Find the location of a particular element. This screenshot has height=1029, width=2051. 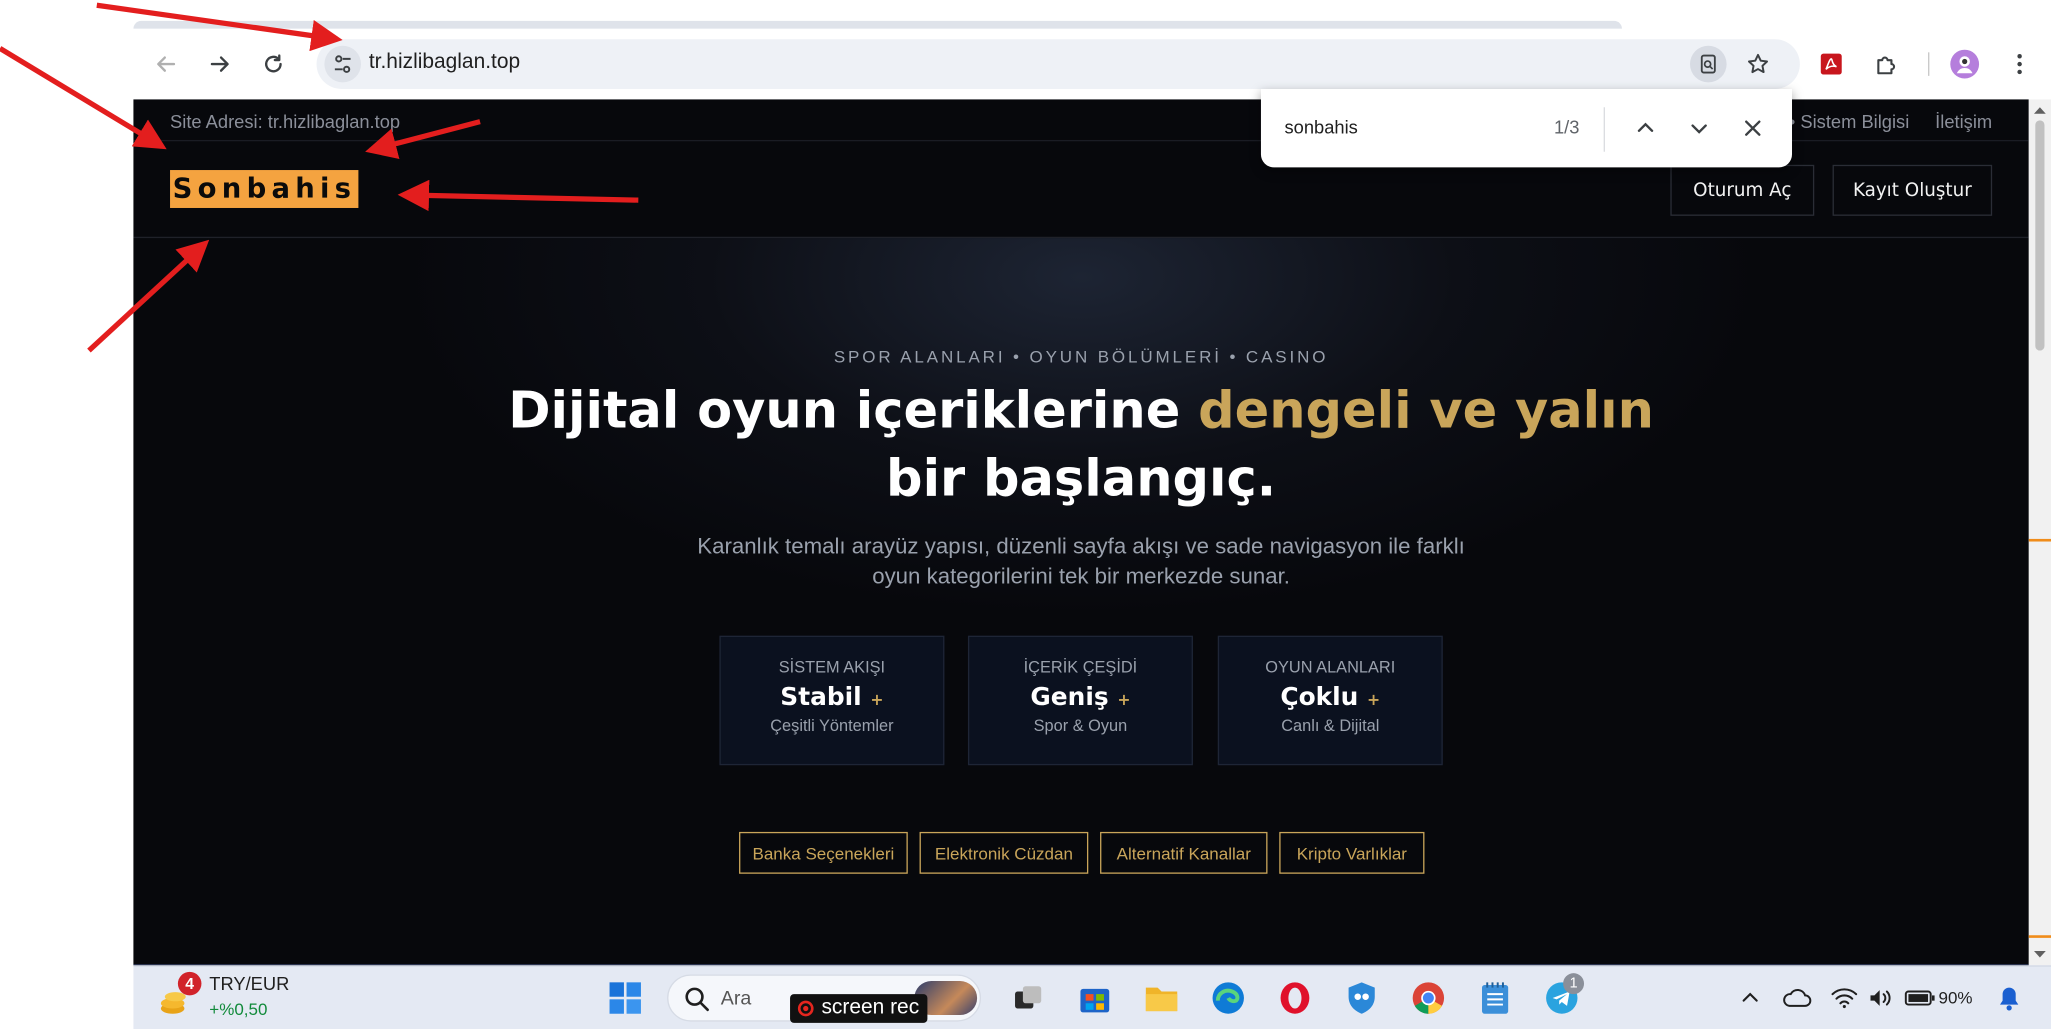

task-view-button is located at coordinates (1028, 998).